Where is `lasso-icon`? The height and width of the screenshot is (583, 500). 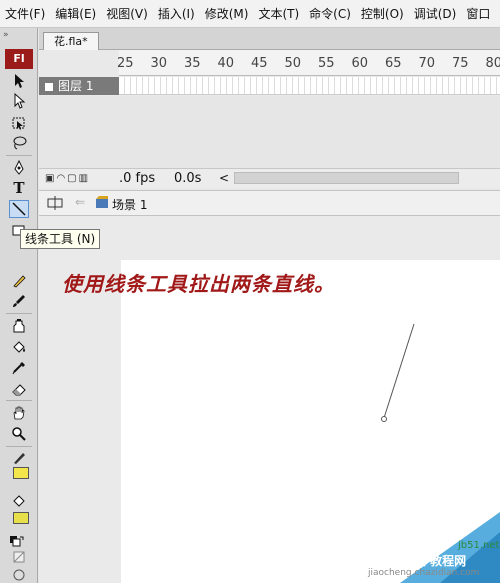 lasso-icon is located at coordinates (20, 143).